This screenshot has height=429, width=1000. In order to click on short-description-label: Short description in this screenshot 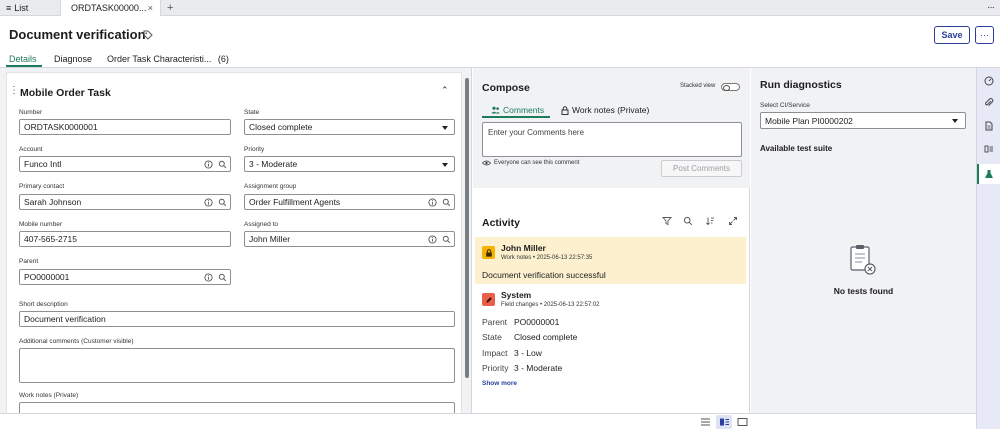, I will do `click(43, 304)`.